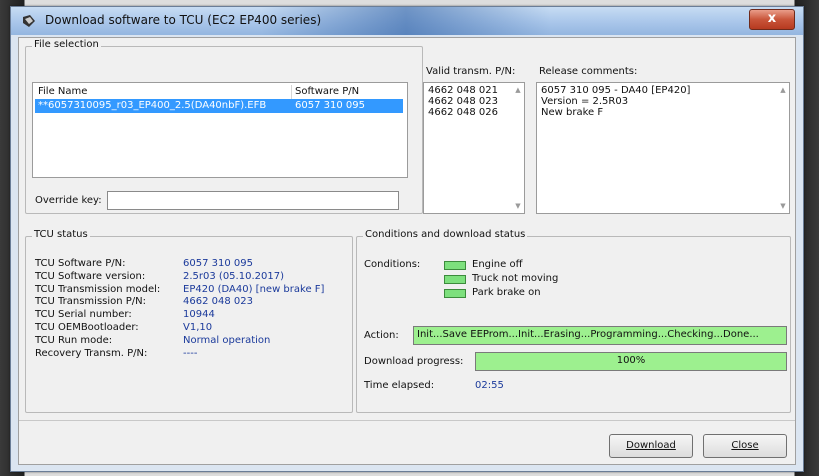  Describe the element at coordinates (330, 105) in the screenshot. I see `software-pn-cell: 6057 310 095` at that location.